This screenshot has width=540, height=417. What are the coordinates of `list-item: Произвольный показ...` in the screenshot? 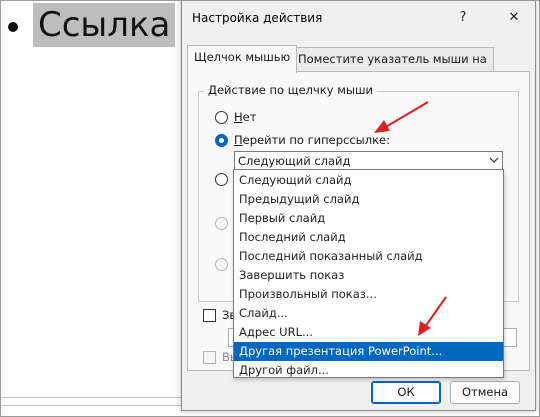 It's located at (368, 294).